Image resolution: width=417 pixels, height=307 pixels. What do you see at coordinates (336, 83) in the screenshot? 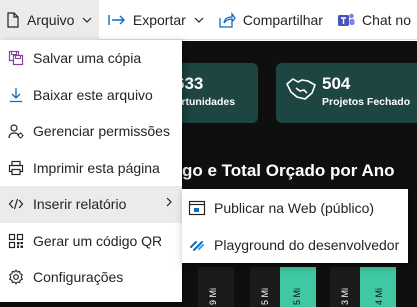
I see `kpi-value: 504` at bounding box center [336, 83].